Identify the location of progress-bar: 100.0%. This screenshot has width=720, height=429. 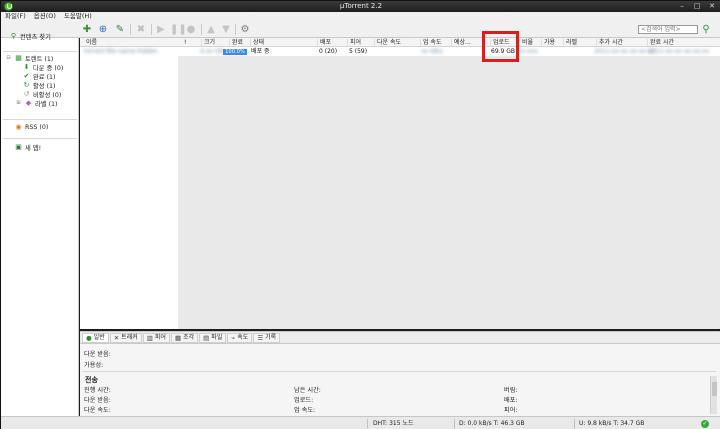
(235, 52).